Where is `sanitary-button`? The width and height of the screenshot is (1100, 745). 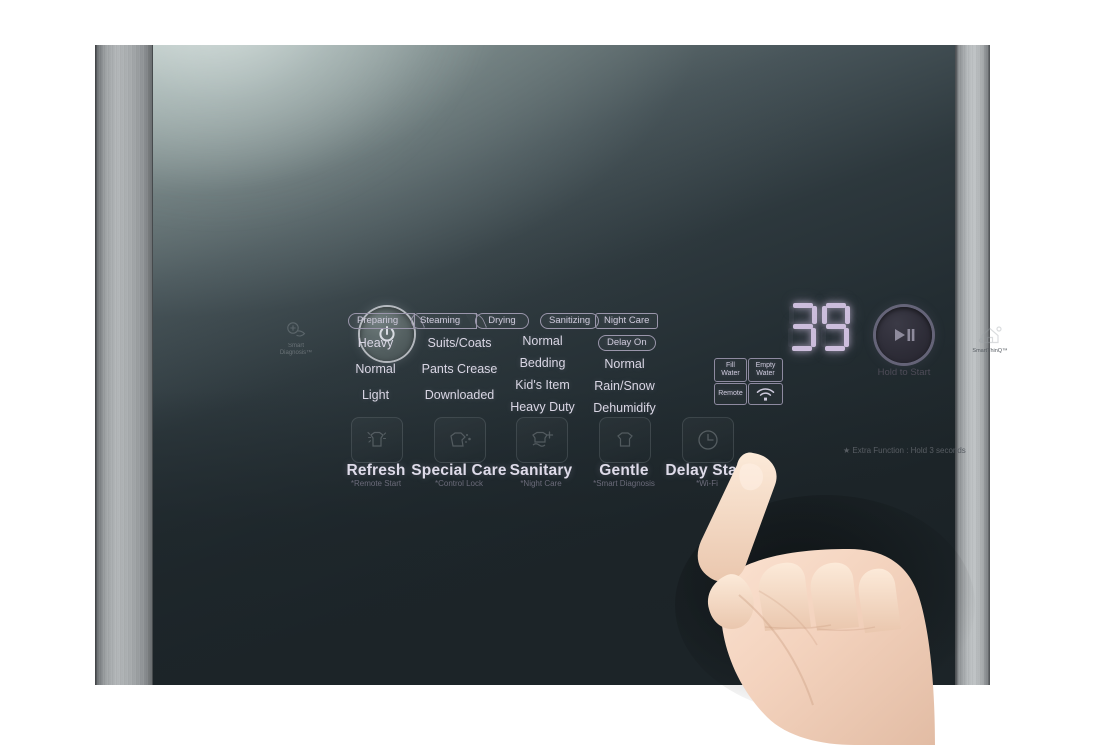
sanitary-button is located at coordinates (542, 440).